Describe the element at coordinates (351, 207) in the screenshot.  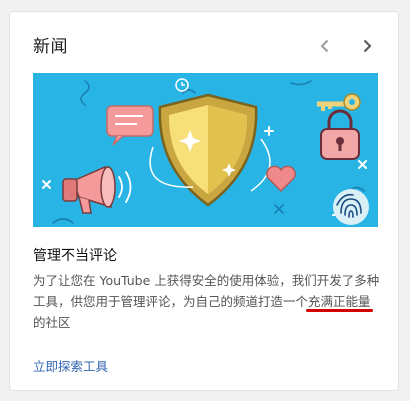
I see `fingerprint-icon` at that location.